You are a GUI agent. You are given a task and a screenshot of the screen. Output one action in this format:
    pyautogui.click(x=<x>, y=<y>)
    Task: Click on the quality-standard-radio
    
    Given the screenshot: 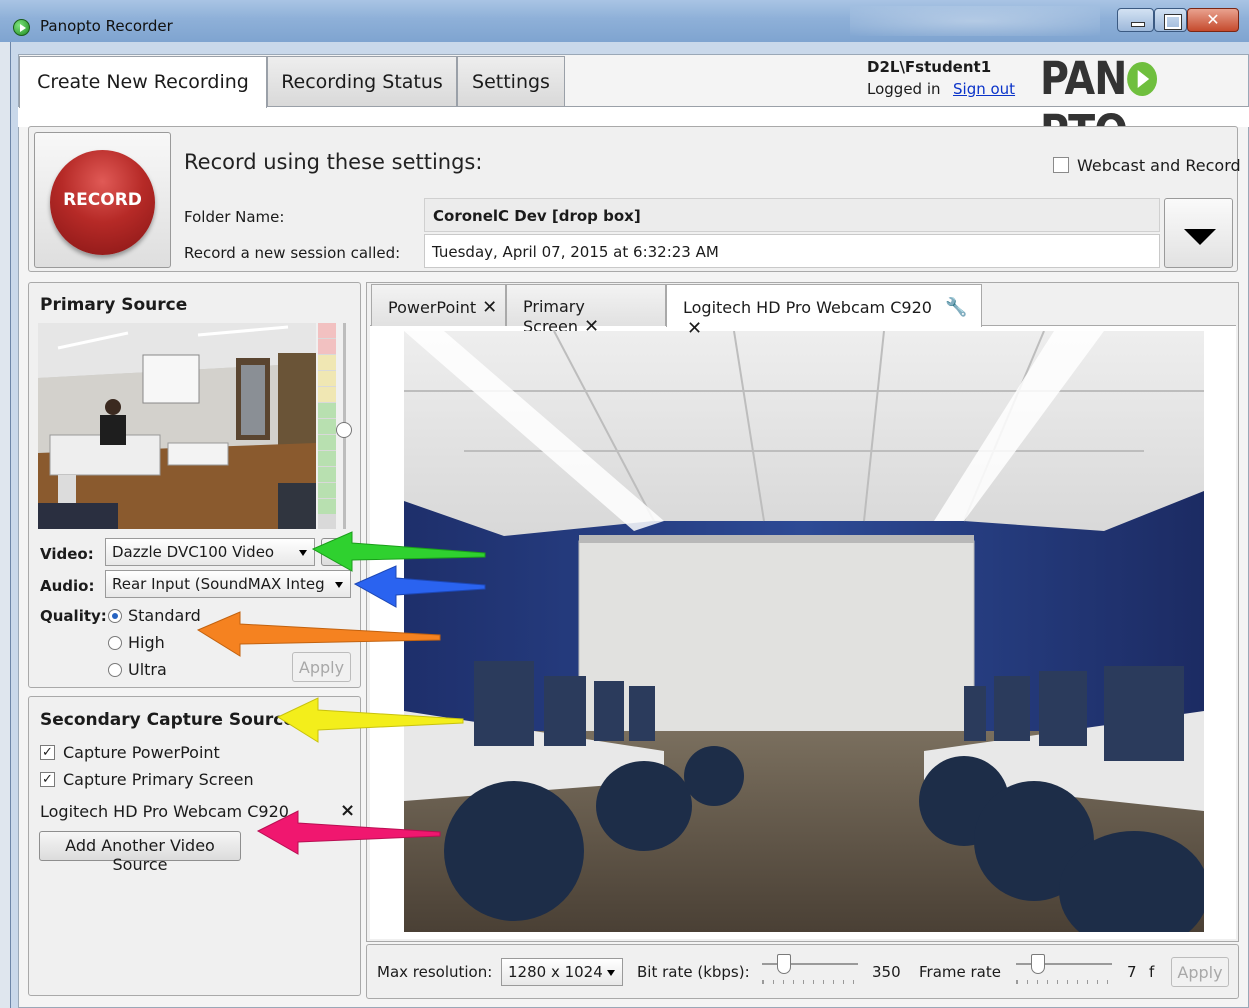 What is the action you would take?
    pyautogui.click(x=115, y=616)
    